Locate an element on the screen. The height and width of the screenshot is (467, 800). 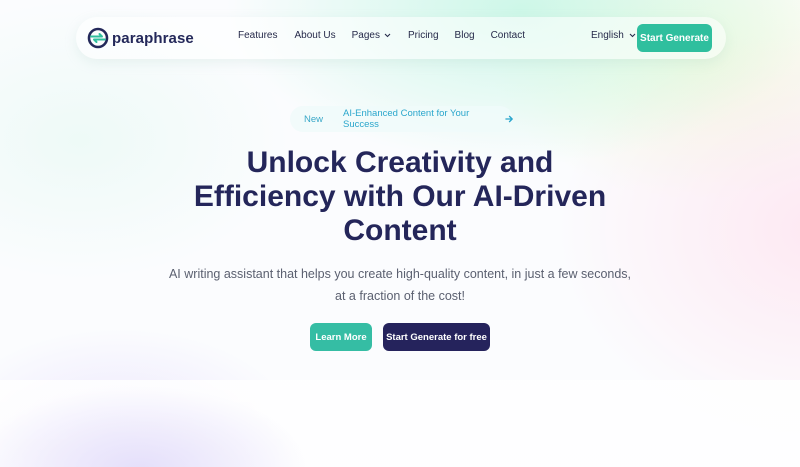
menu-item-pricing: Pricing is located at coordinates (423, 35).